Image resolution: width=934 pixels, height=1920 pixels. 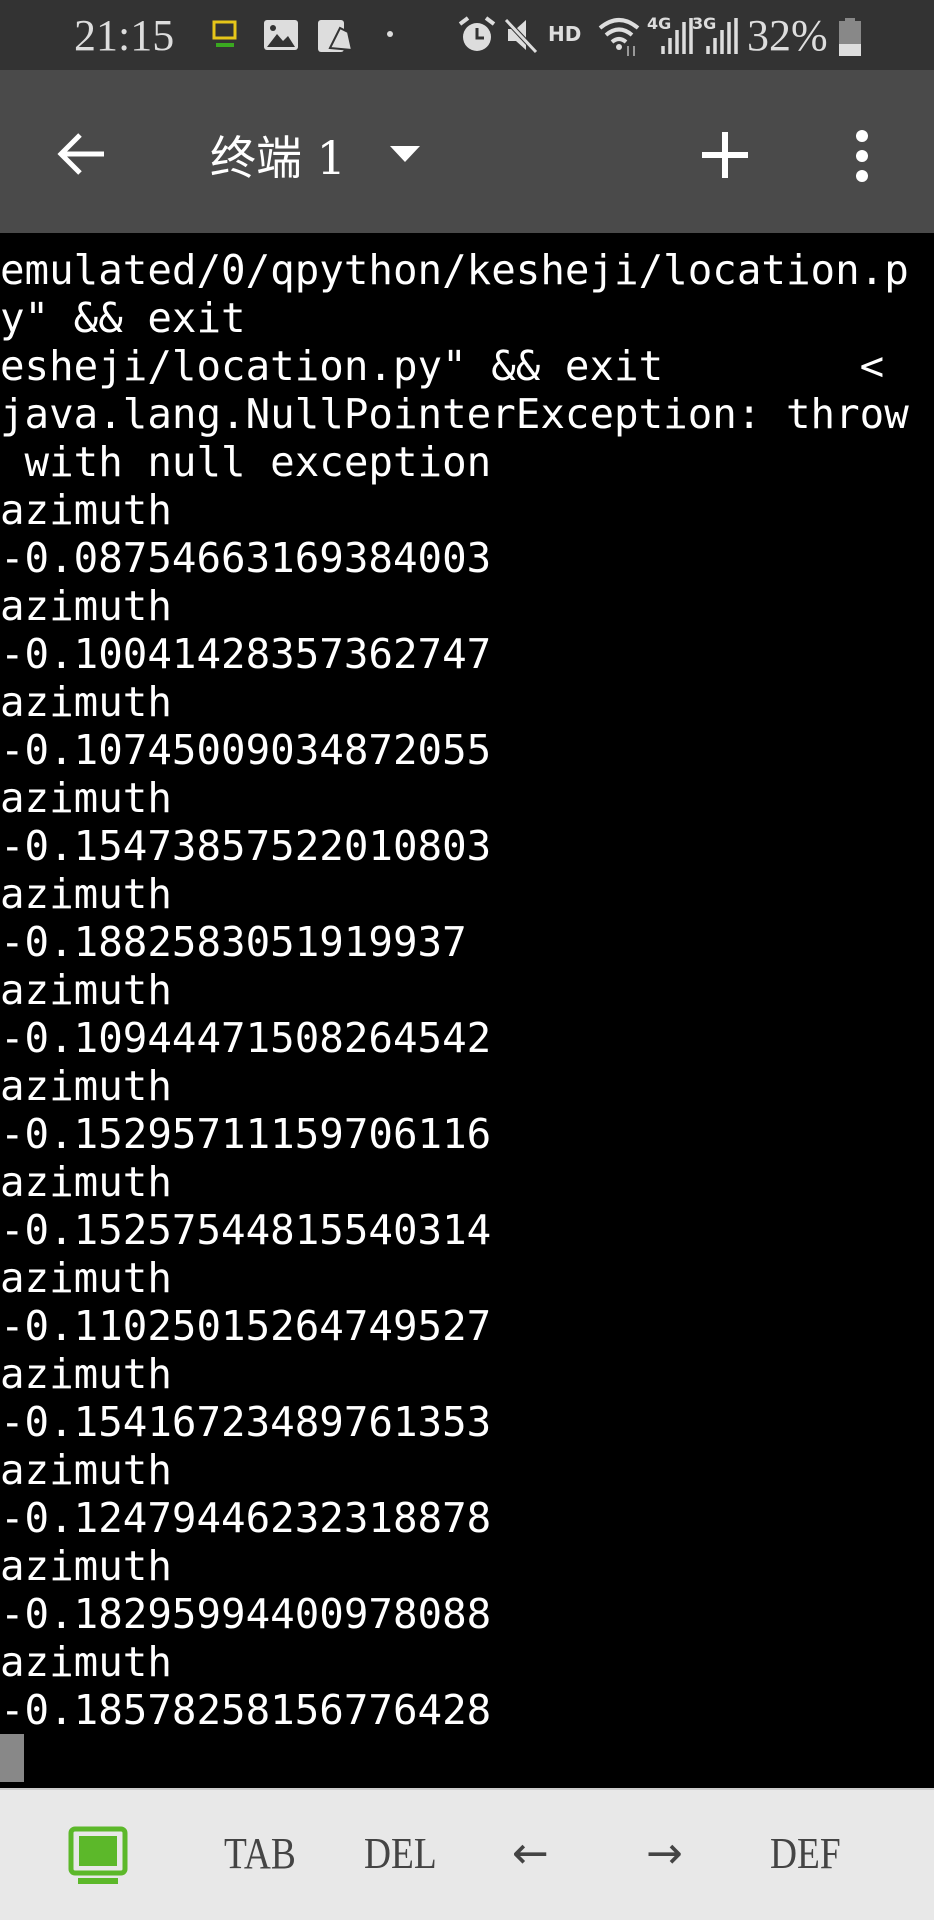 What do you see at coordinates (805, 1853) in the screenshot?
I see `def-key: DEF` at bounding box center [805, 1853].